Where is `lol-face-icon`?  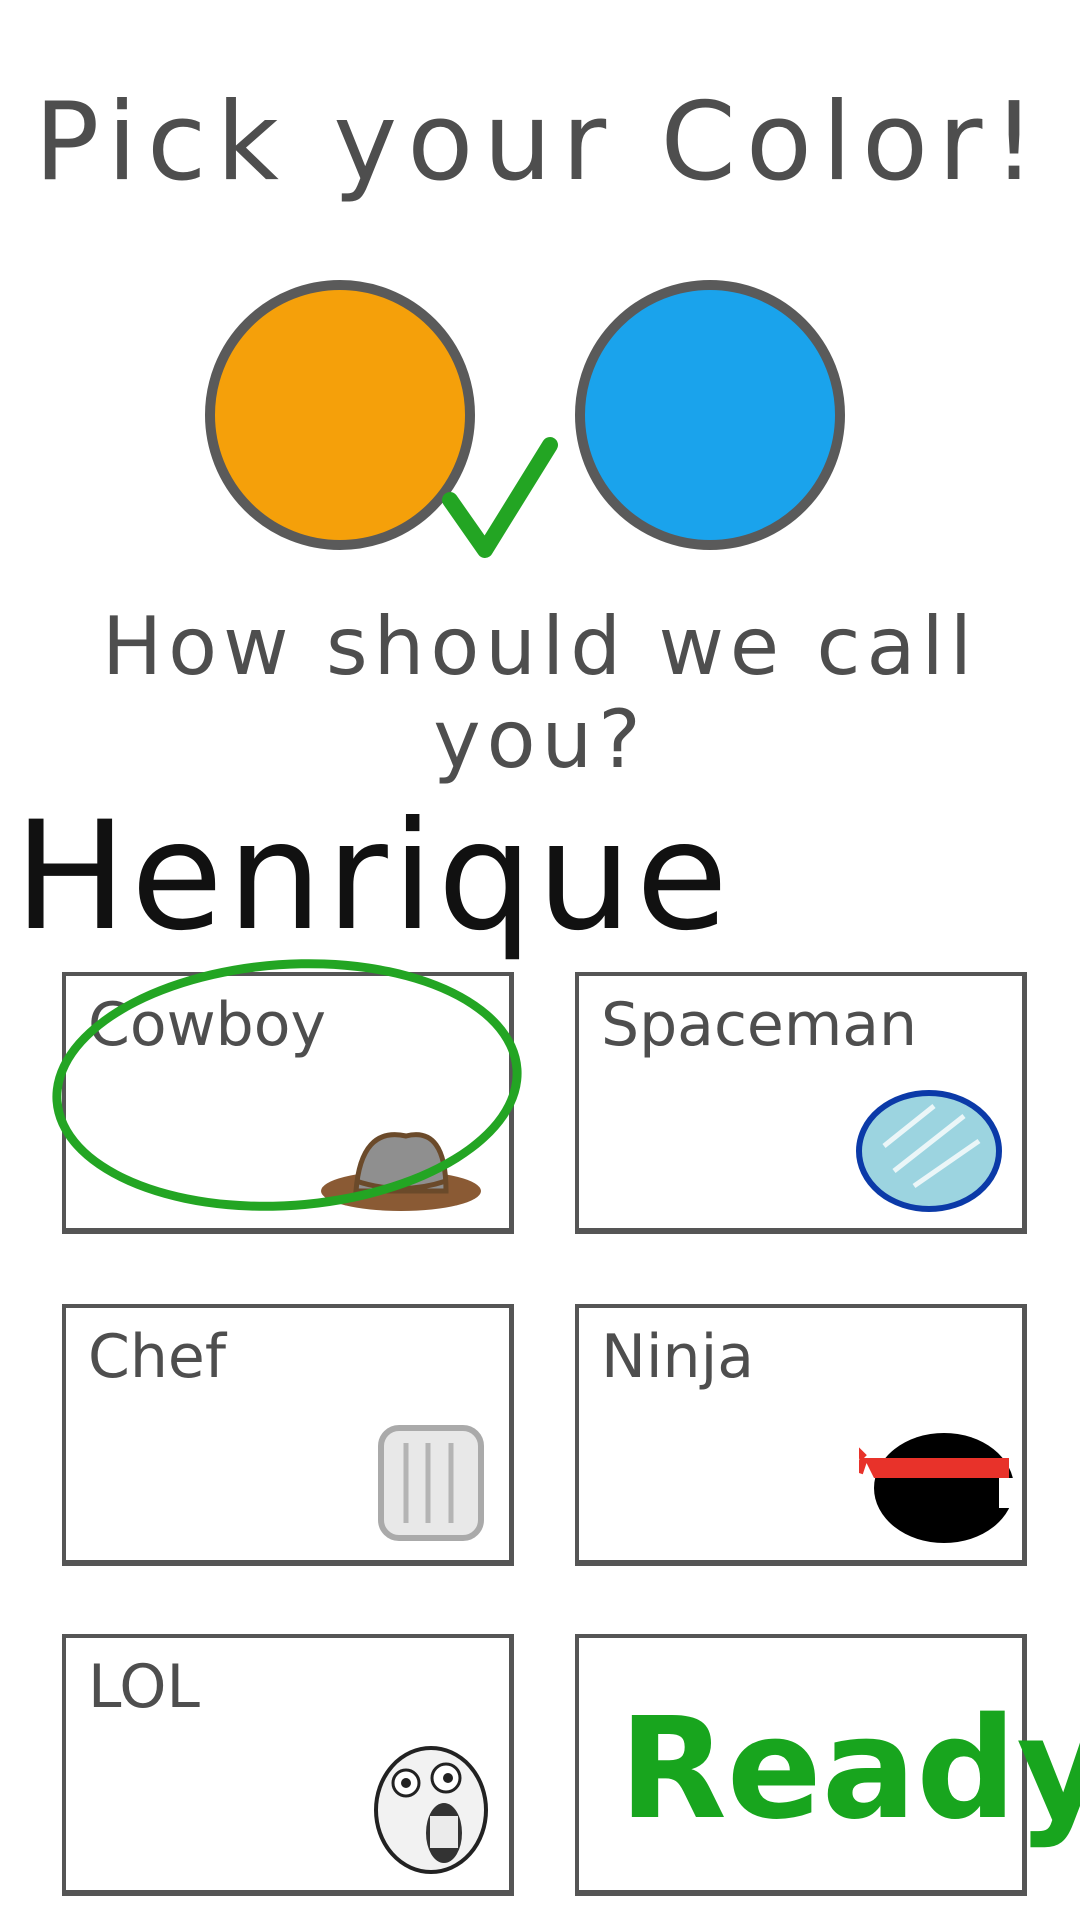 lol-face-icon is located at coordinates (431, 1810).